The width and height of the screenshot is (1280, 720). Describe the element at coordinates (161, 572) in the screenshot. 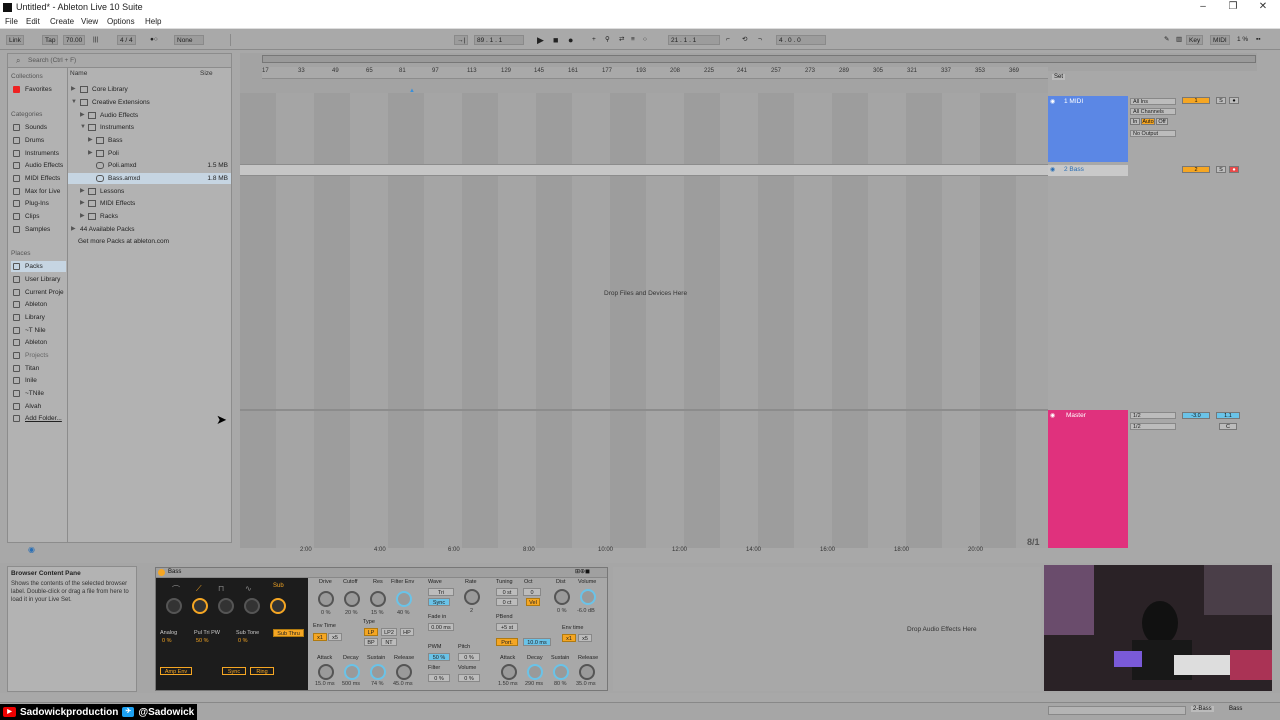

I see `device-on-icon` at that location.